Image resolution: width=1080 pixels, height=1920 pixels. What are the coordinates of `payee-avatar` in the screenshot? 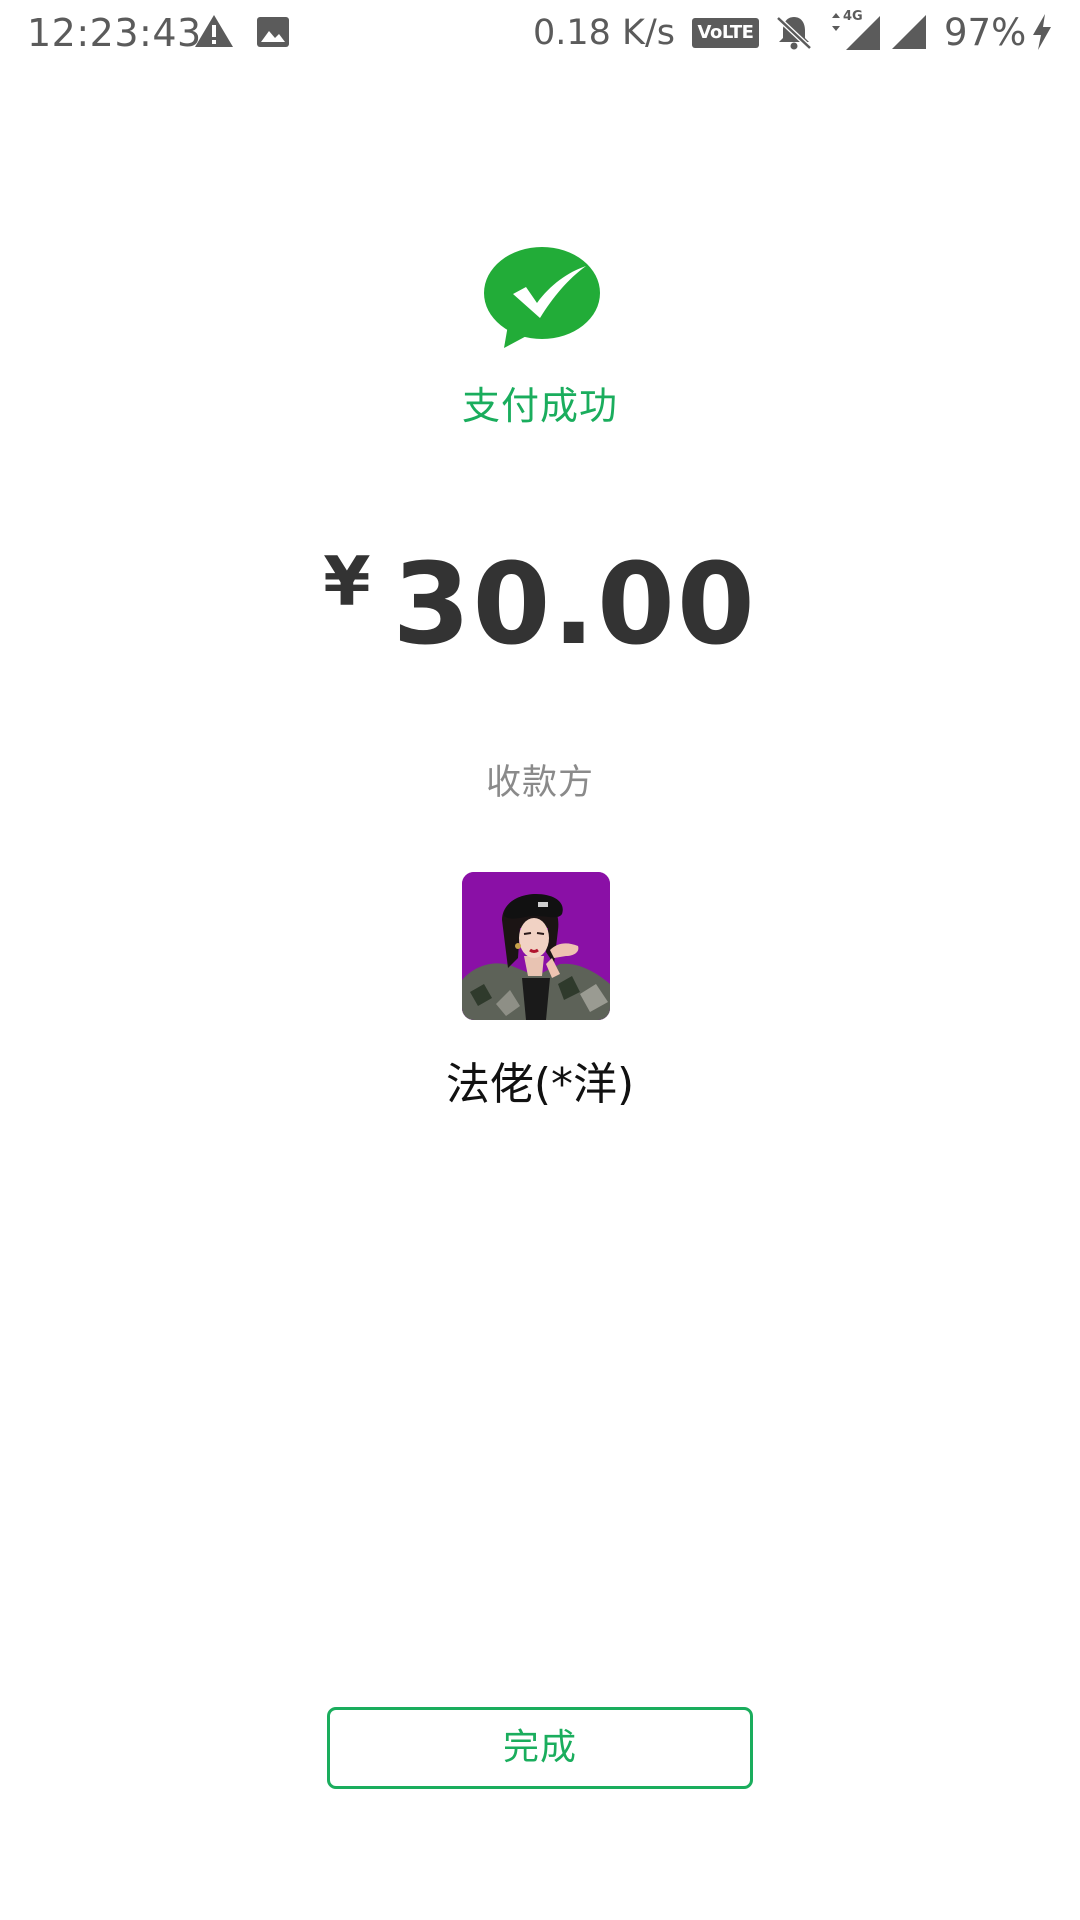 It's located at (536, 946).